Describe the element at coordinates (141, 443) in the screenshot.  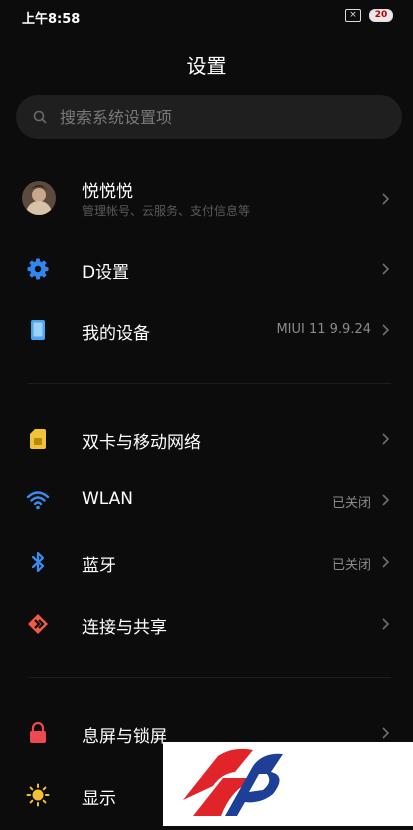
I see `item-label: 双卡与移动网络` at that location.